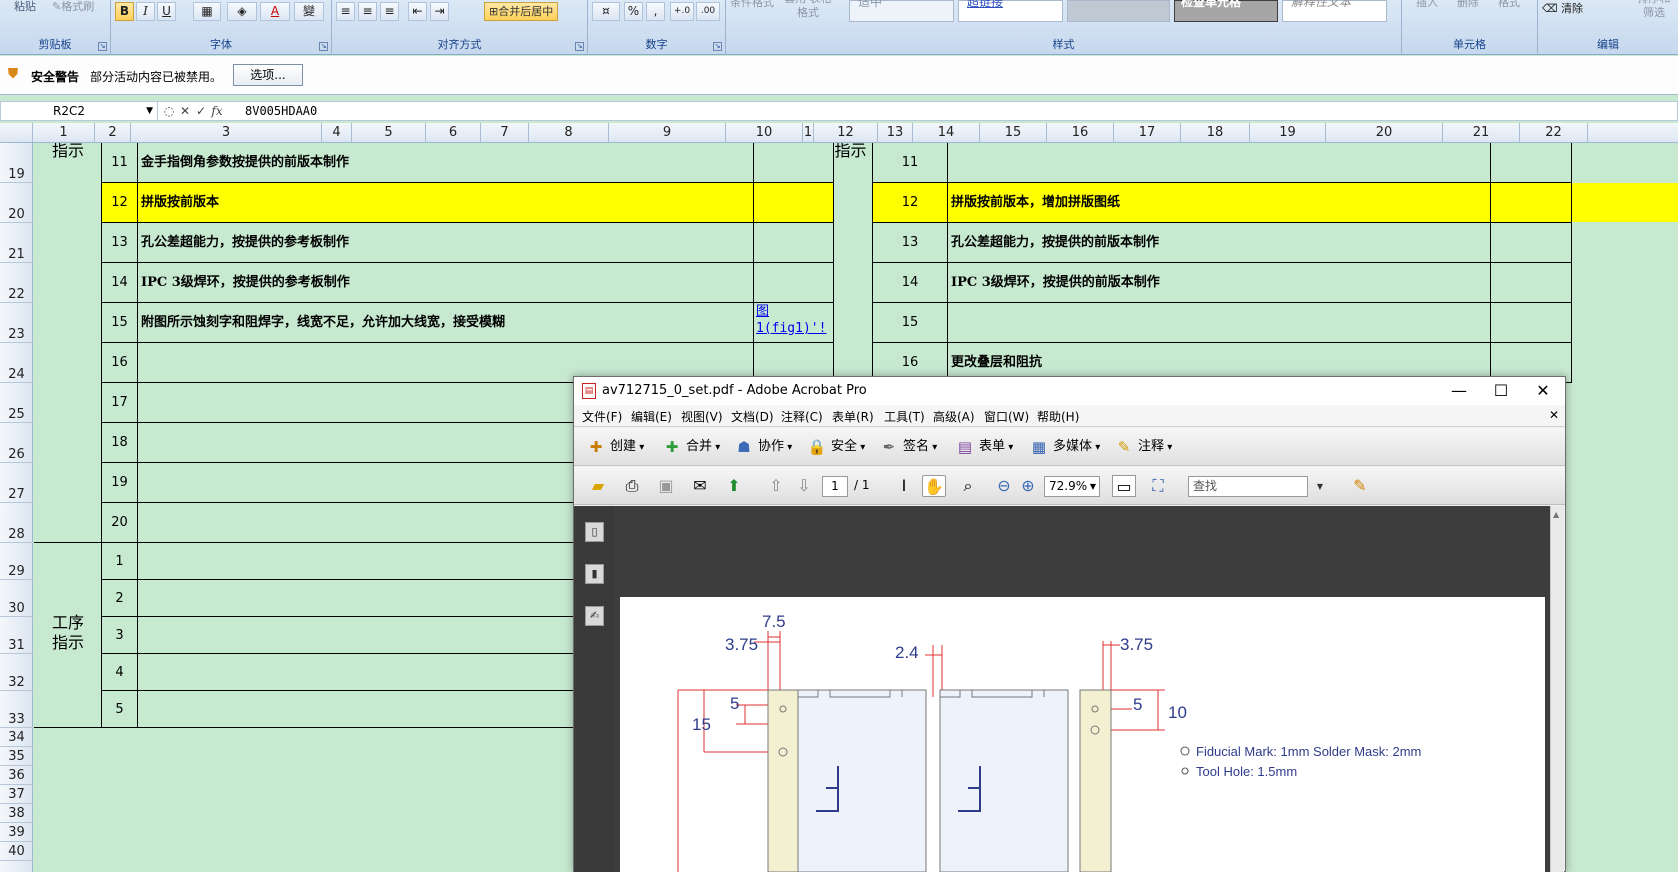 This screenshot has height=872, width=1678. What do you see at coordinates (632, 486) in the screenshot?
I see `print-icon: ⎙` at bounding box center [632, 486].